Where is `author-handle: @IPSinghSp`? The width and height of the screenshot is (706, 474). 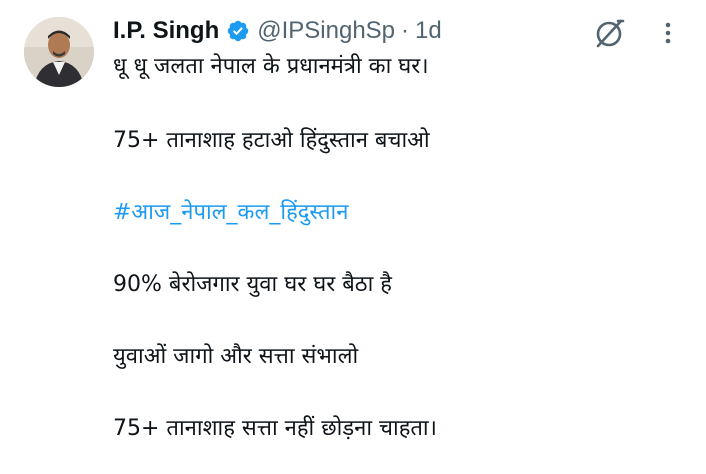 author-handle: @IPSinghSp is located at coordinates (326, 31).